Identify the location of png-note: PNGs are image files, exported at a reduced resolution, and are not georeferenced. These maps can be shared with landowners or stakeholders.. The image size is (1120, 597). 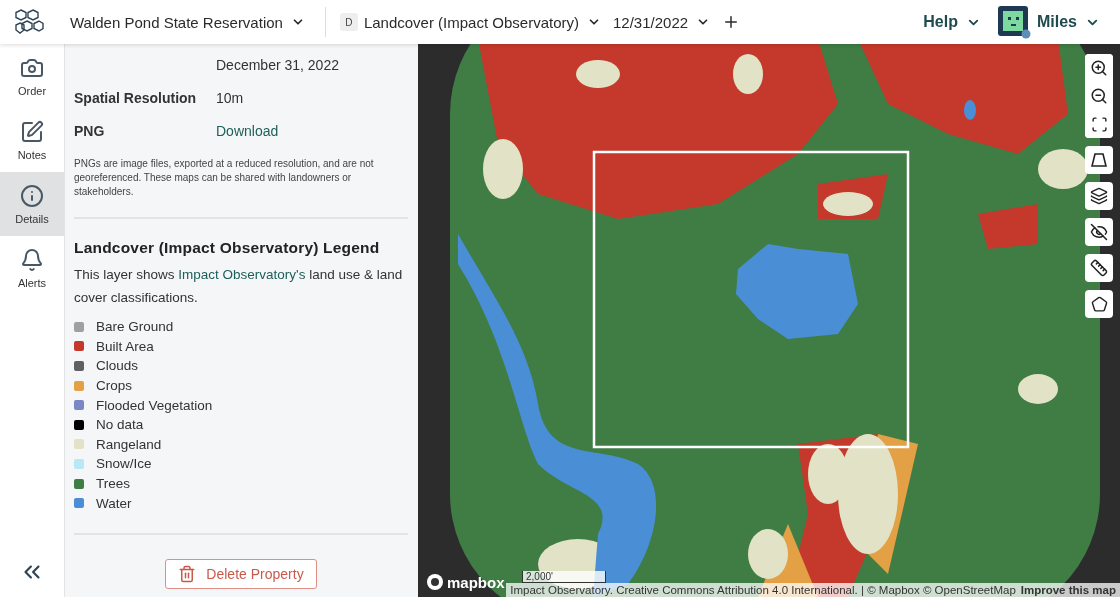
(224, 178).